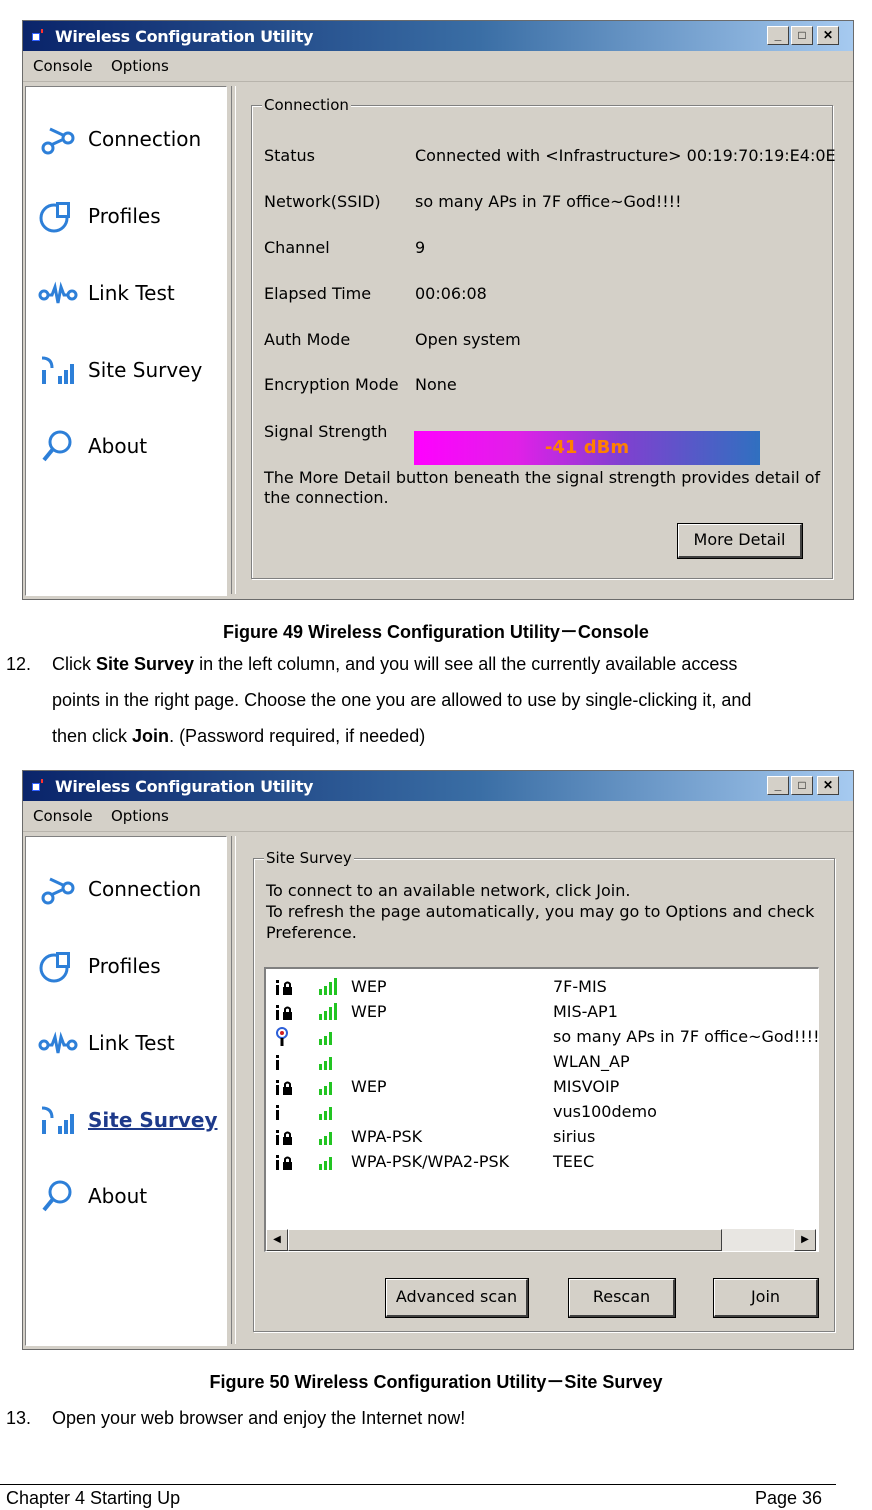  I want to click on channel-label: Channel, so click(297, 247).